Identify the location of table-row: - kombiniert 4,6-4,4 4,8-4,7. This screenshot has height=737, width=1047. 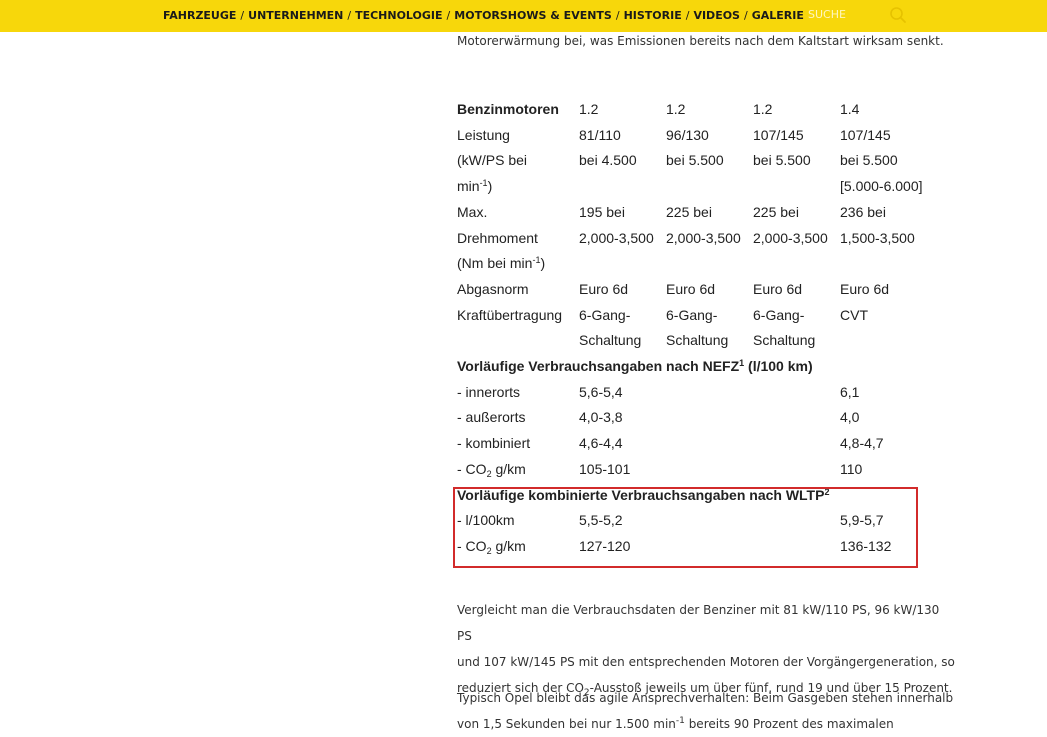
(691, 444).